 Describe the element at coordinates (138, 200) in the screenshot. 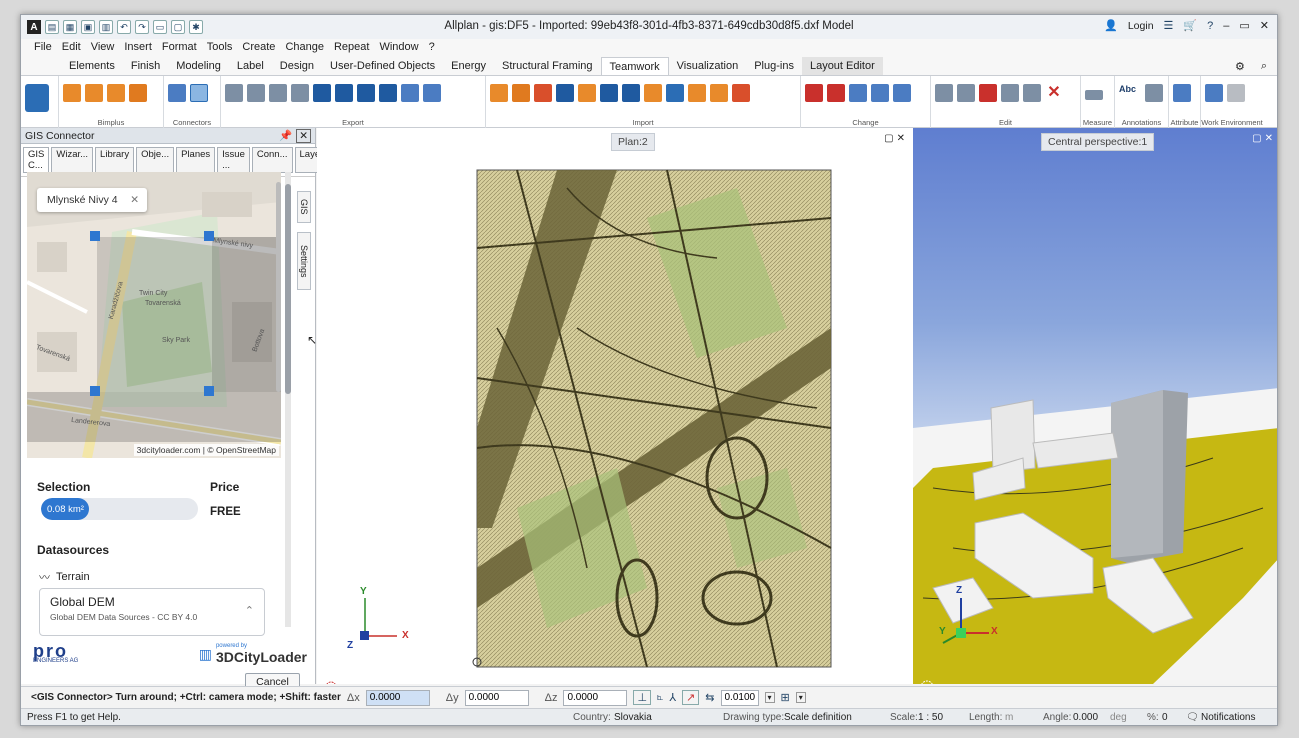

I see `clear-search-icon: ✕` at that location.